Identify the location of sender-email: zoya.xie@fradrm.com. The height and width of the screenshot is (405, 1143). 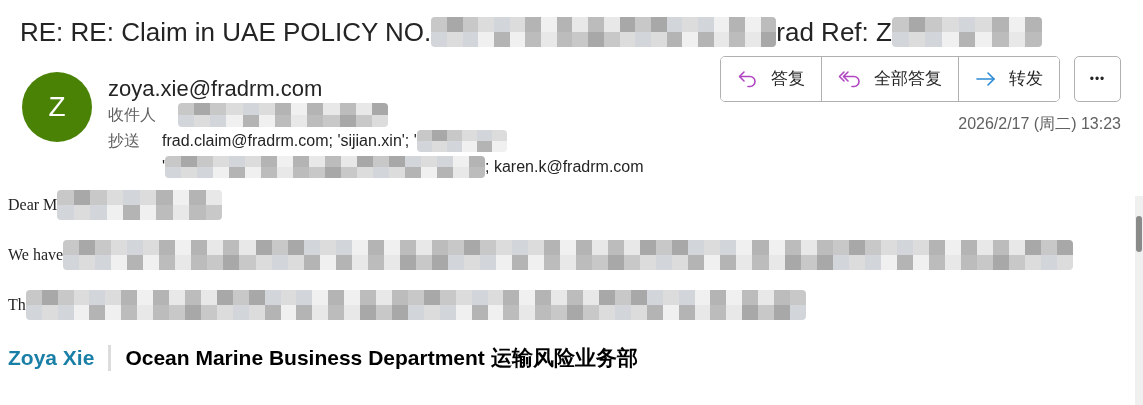
(216, 89).